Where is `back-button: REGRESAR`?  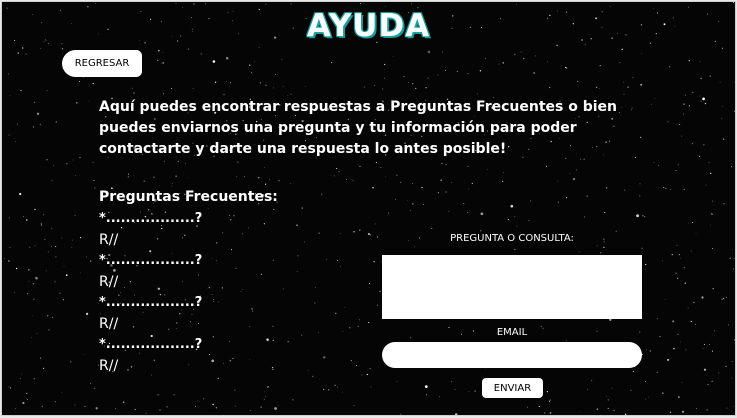 back-button: REGRESAR is located at coordinates (102, 63).